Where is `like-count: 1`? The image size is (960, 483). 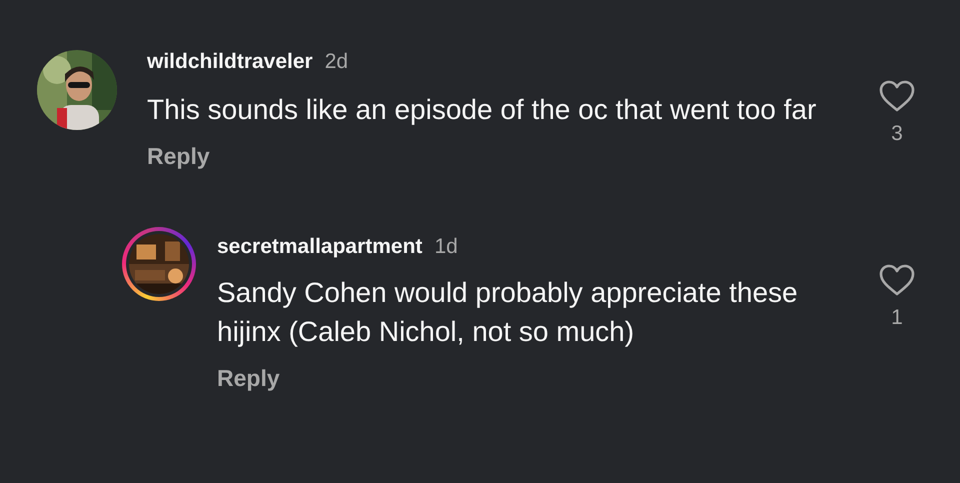
like-count: 1 is located at coordinates (897, 318).